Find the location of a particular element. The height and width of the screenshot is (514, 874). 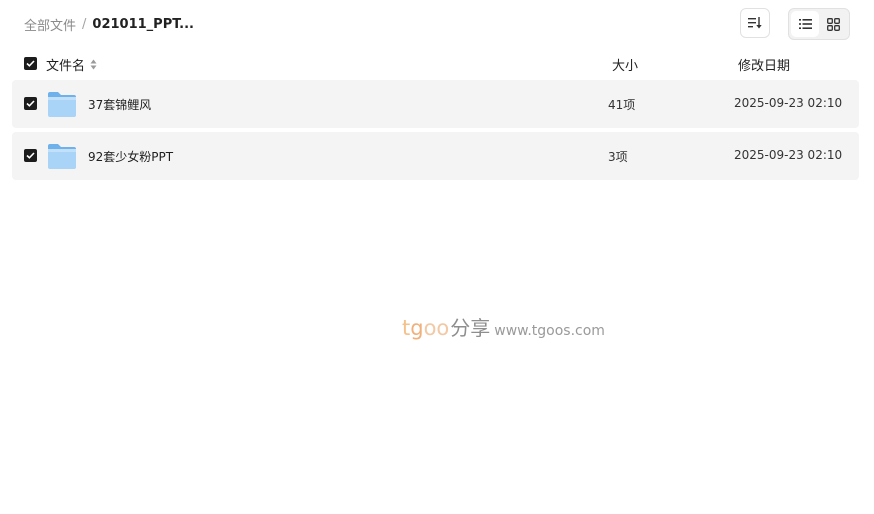

table-header: 文件名 大小 修改日期 is located at coordinates (437, 64).